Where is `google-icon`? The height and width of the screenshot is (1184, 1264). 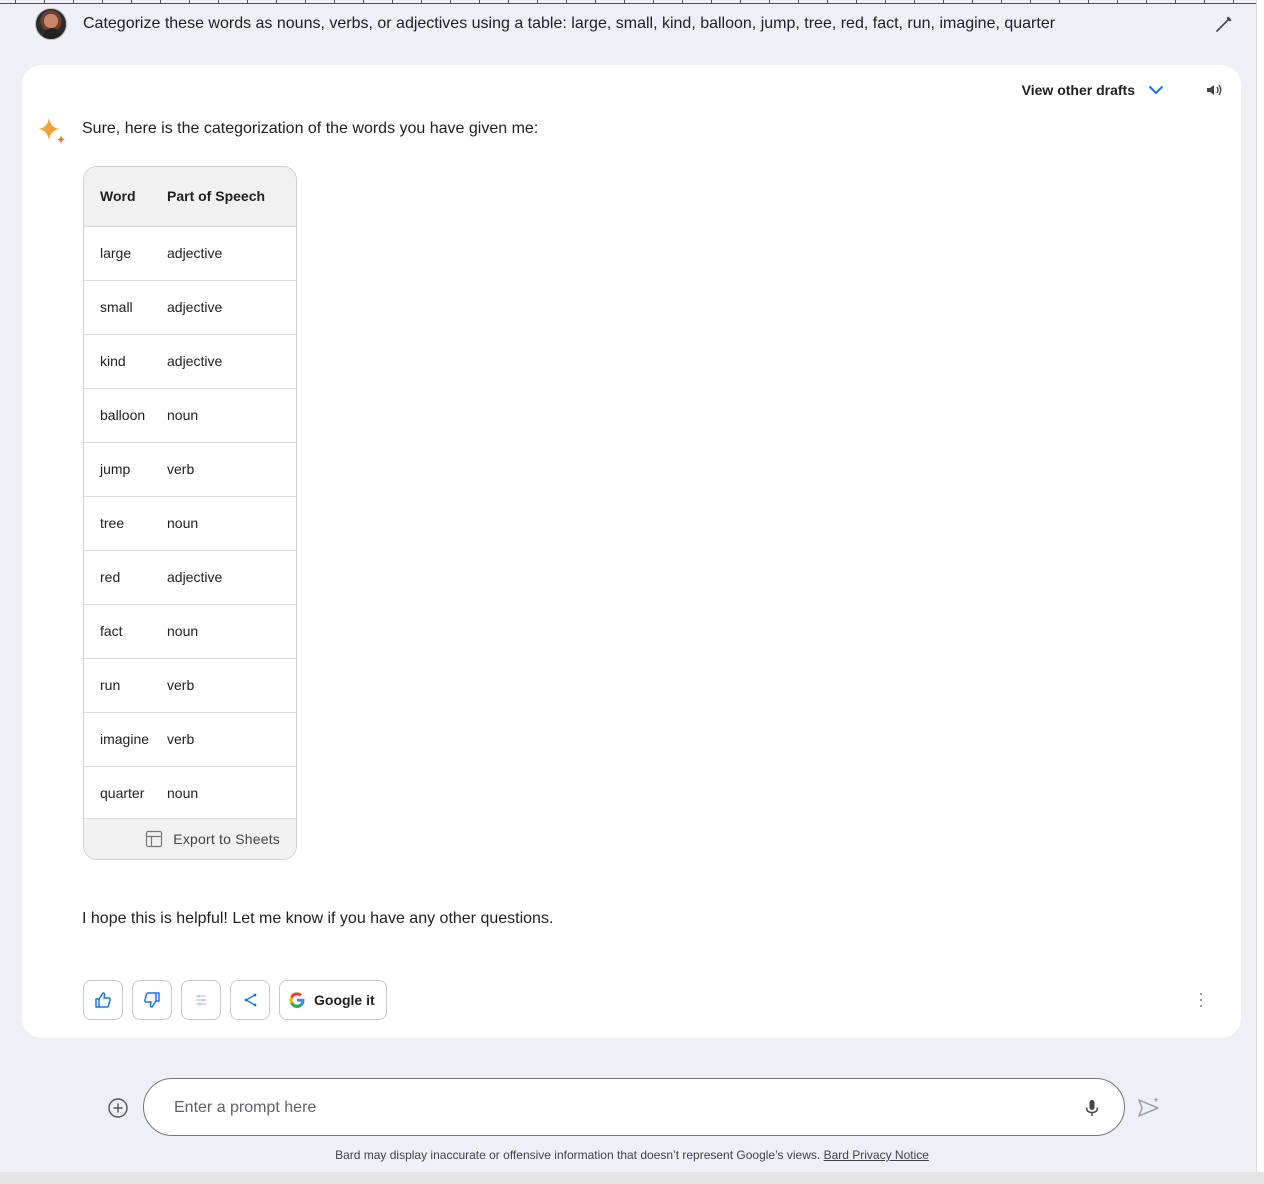
google-icon is located at coordinates (297, 1000).